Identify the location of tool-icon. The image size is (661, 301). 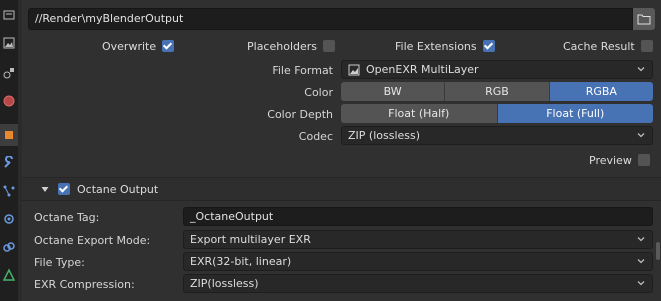
(9, 15).